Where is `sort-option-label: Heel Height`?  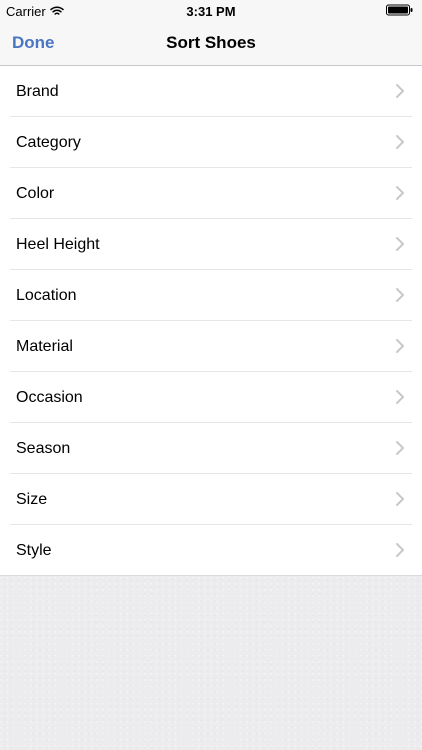 sort-option-label: Heel Height is located at coordinates (58, 244).